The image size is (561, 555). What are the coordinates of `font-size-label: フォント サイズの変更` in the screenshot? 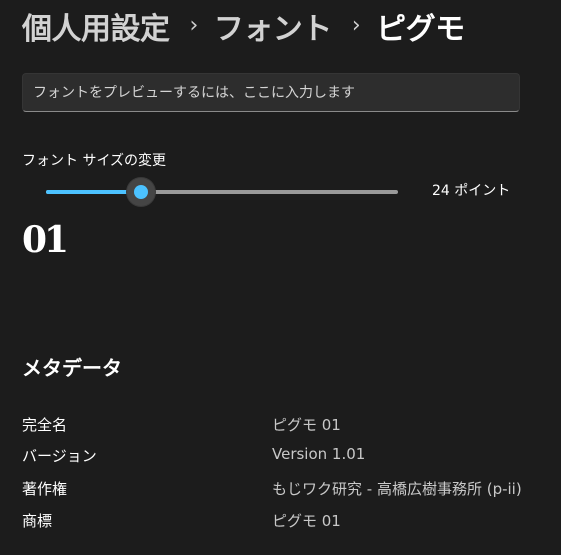 It's located at (94, 161).